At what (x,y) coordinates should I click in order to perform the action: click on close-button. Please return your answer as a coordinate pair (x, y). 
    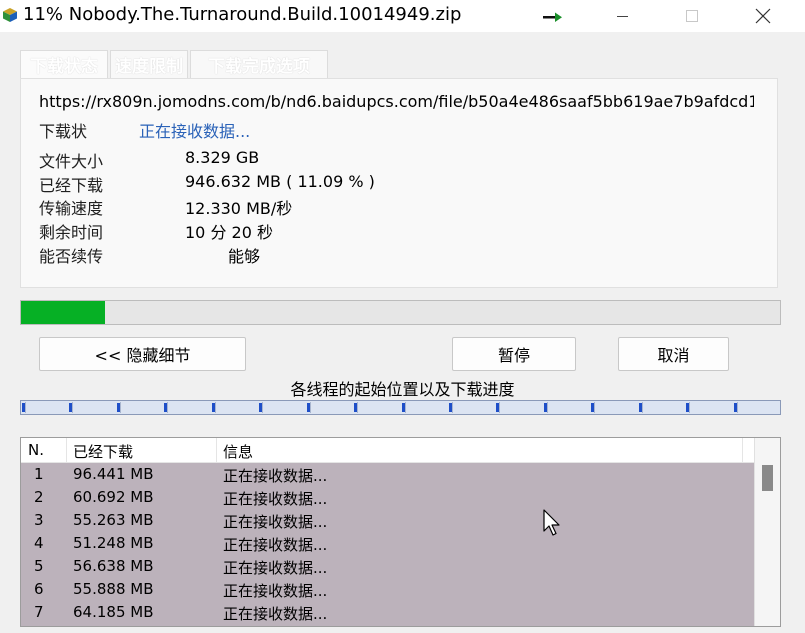
    Looking at the image, I should click on (763, 16).